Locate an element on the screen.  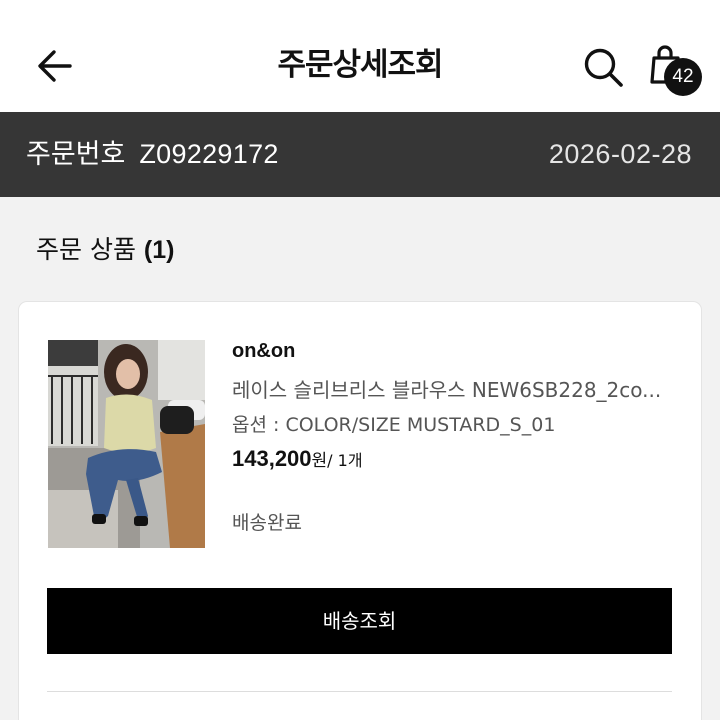
cart-button: 42 is located at coordinates (675, 71).